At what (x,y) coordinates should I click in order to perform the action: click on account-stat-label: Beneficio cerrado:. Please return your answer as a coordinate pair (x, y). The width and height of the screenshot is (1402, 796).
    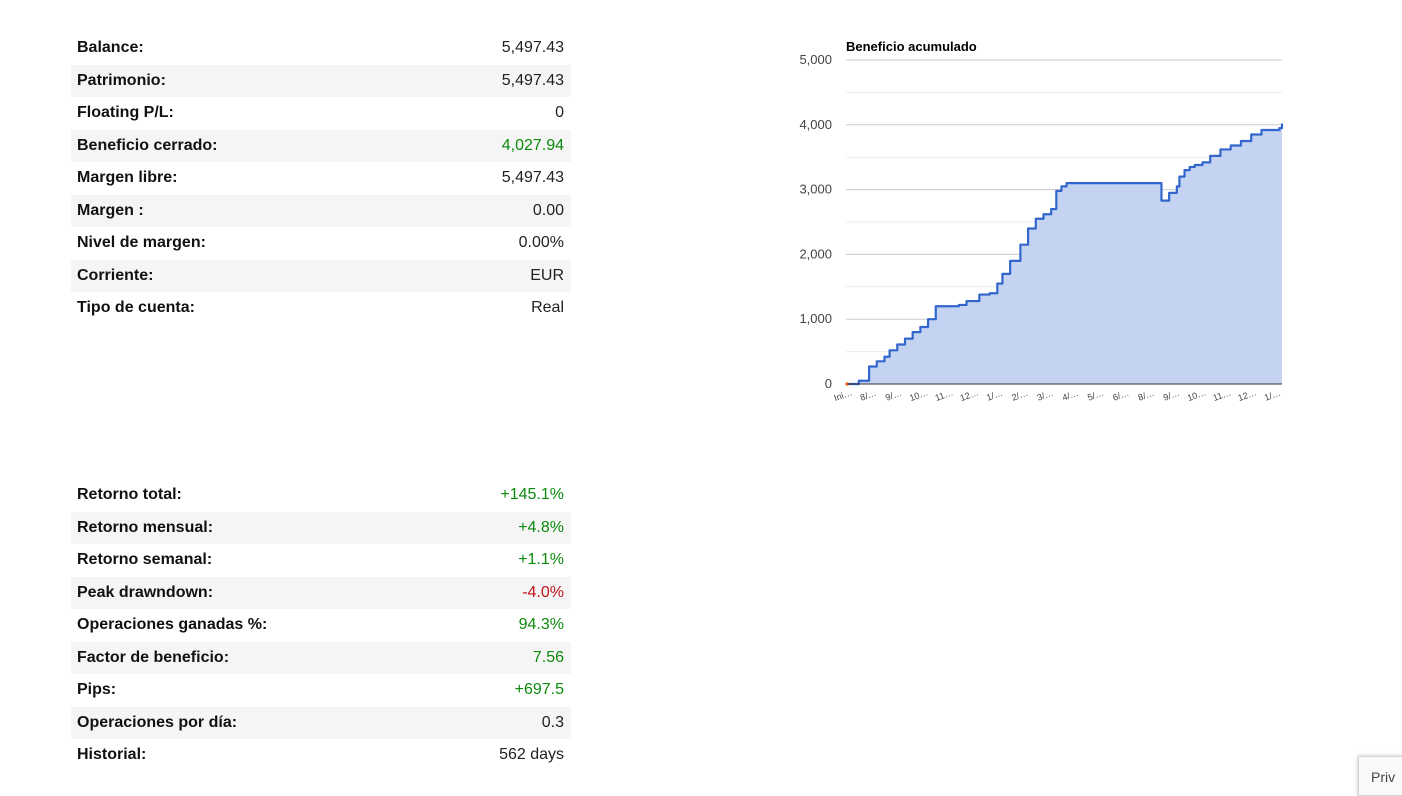
    Looking at the image, I should click on (238, 145).